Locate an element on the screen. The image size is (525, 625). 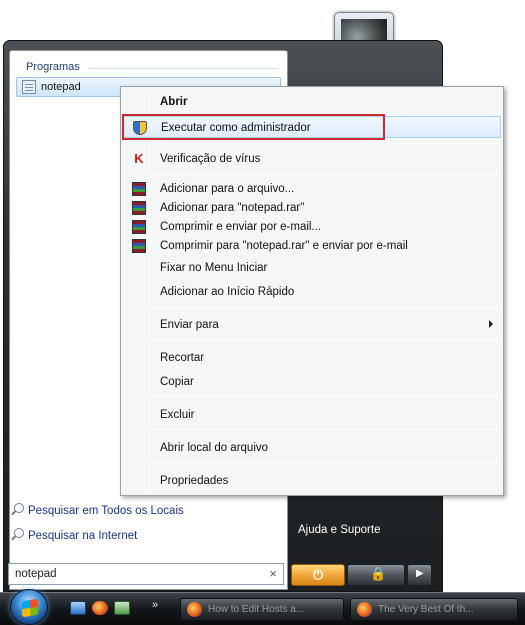
program-label: notepad is located at coordinates (61, 87).